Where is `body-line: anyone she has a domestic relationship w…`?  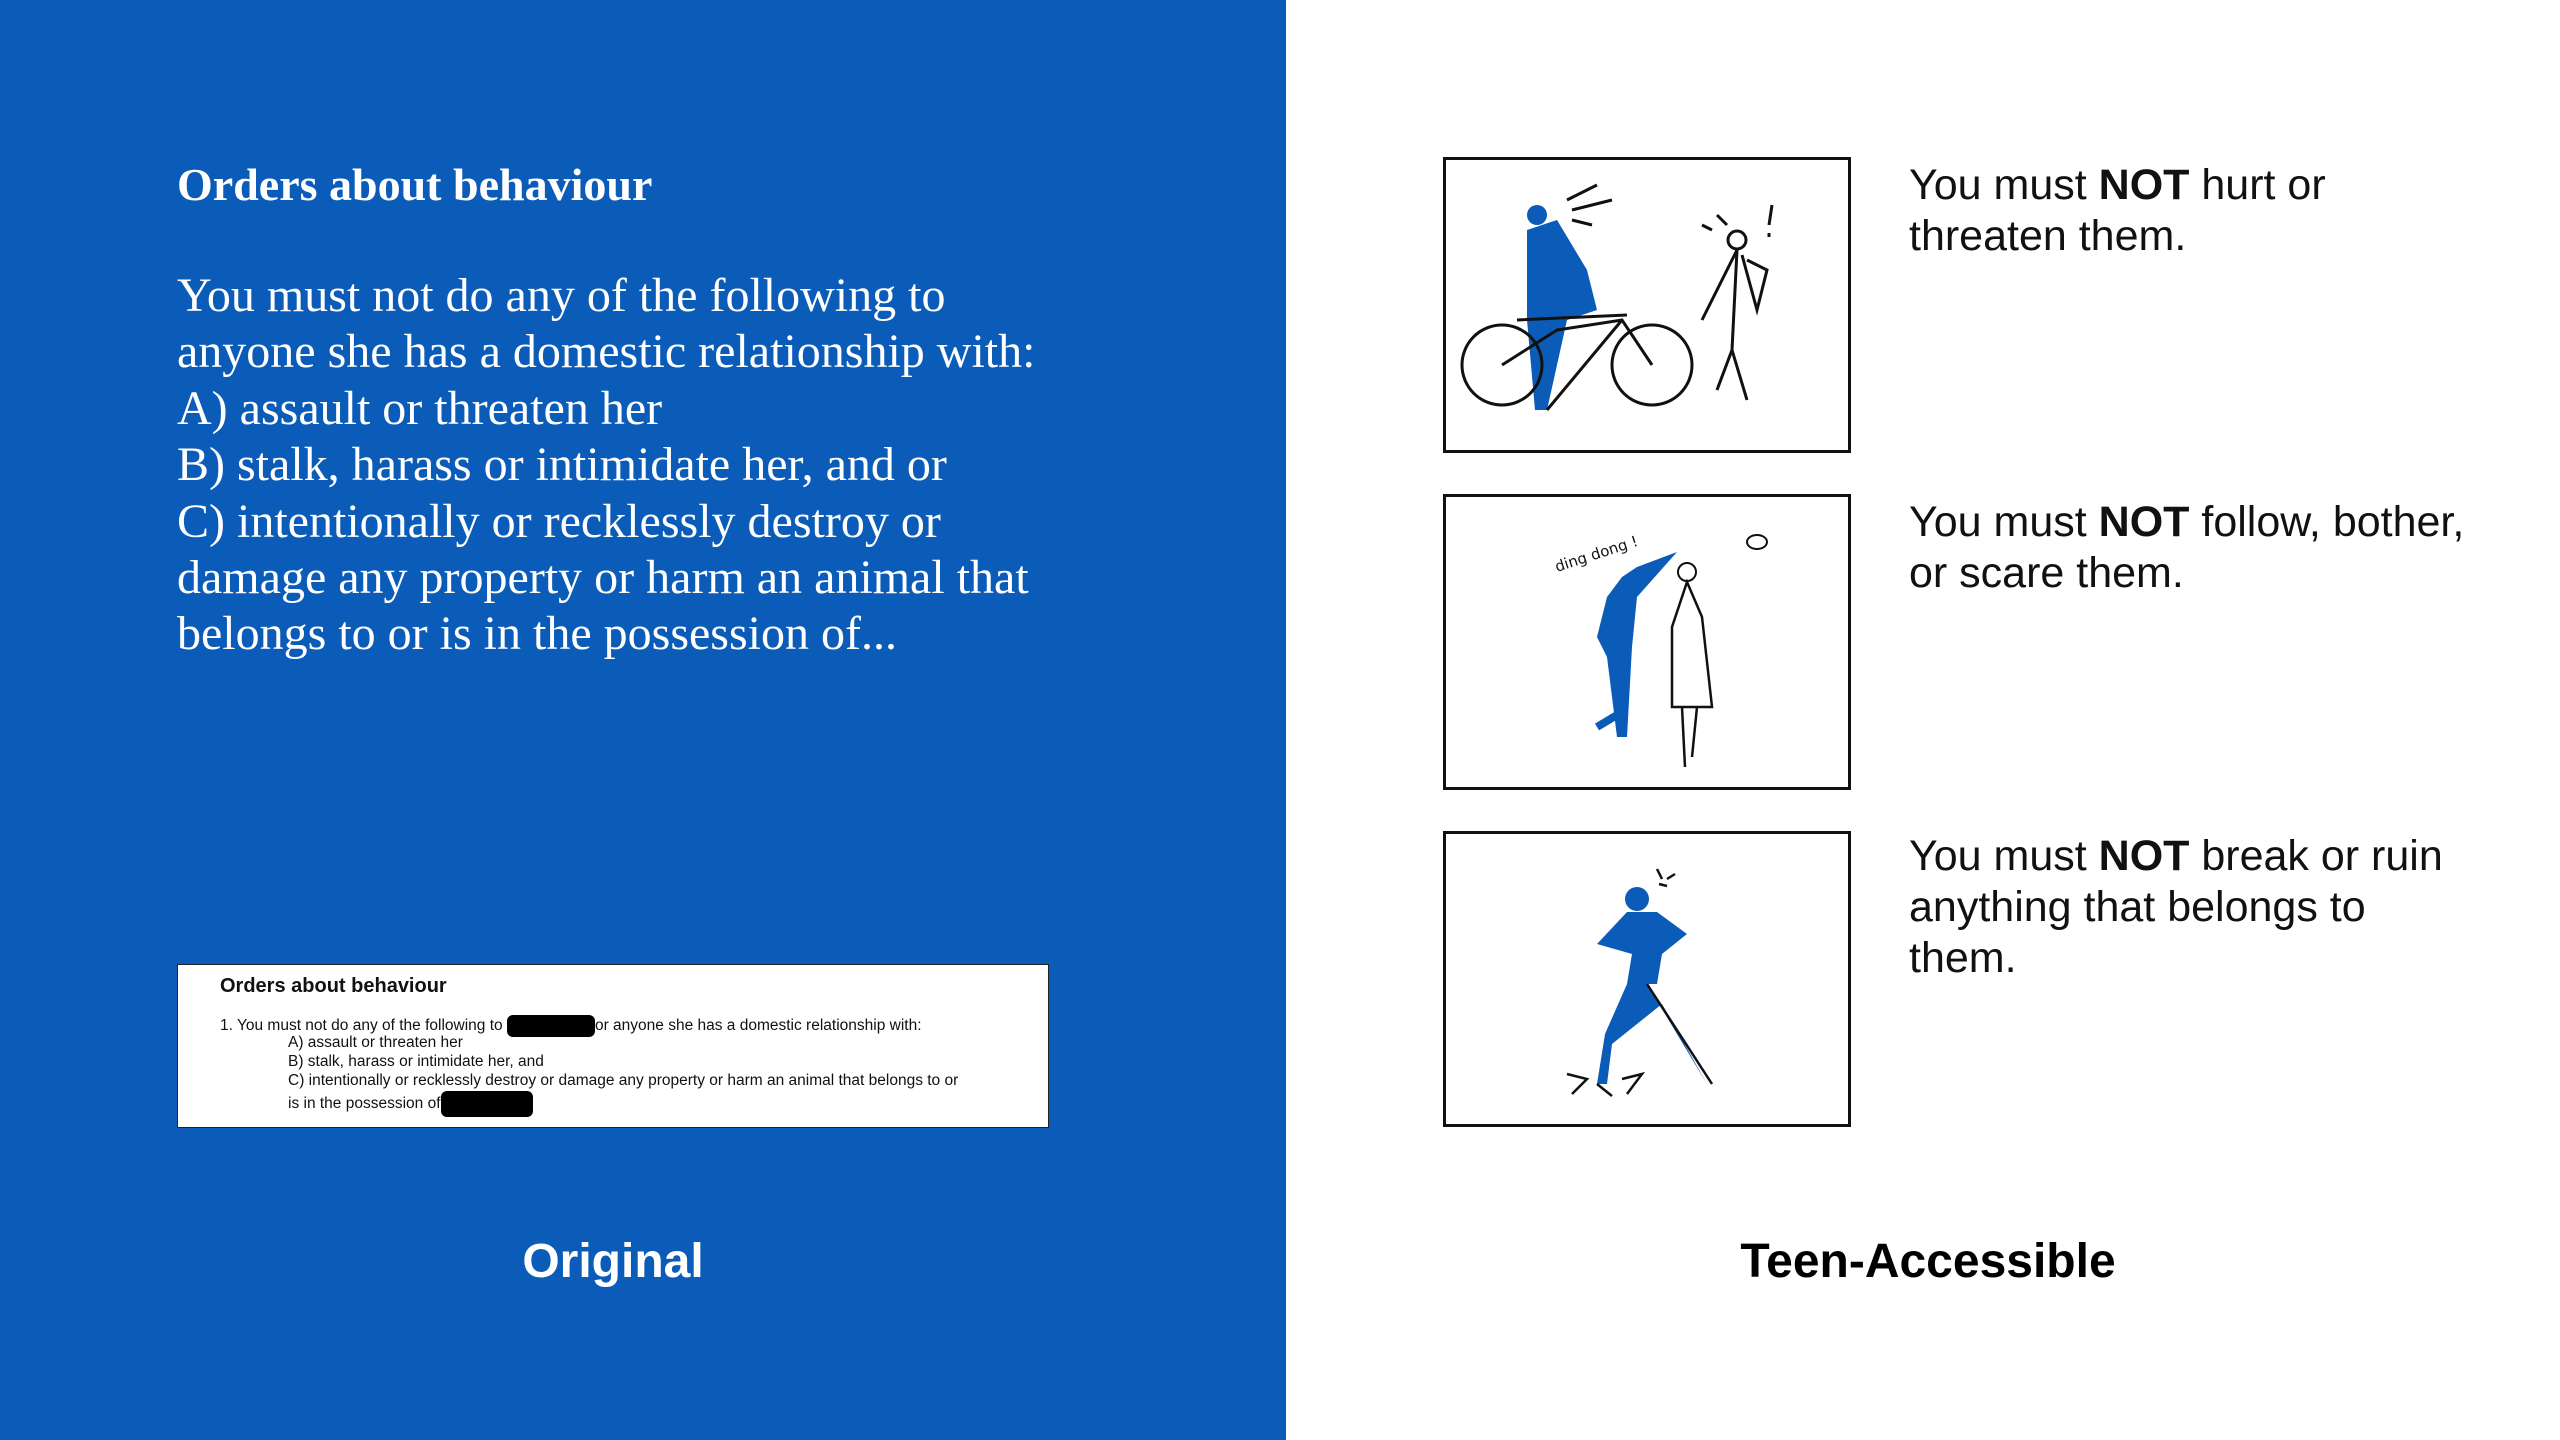
body-line: anyone she has a domestic relationship w… is located at coordinates (606, 352).